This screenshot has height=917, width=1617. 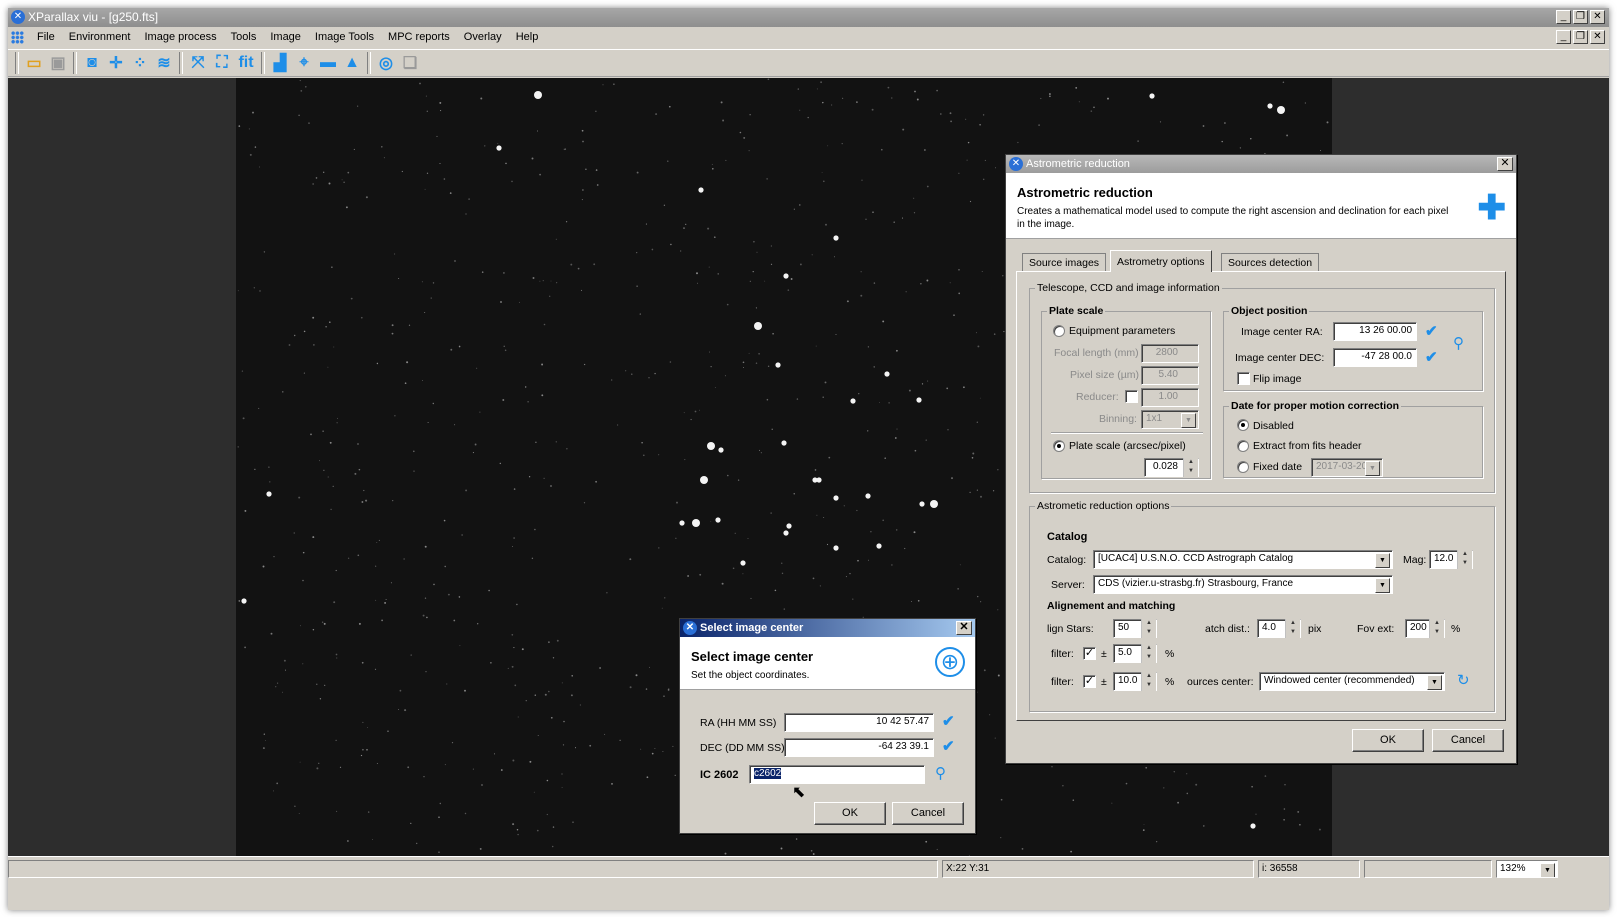 I want to click on menu-tools: Tools, so click(x=244, y=37).